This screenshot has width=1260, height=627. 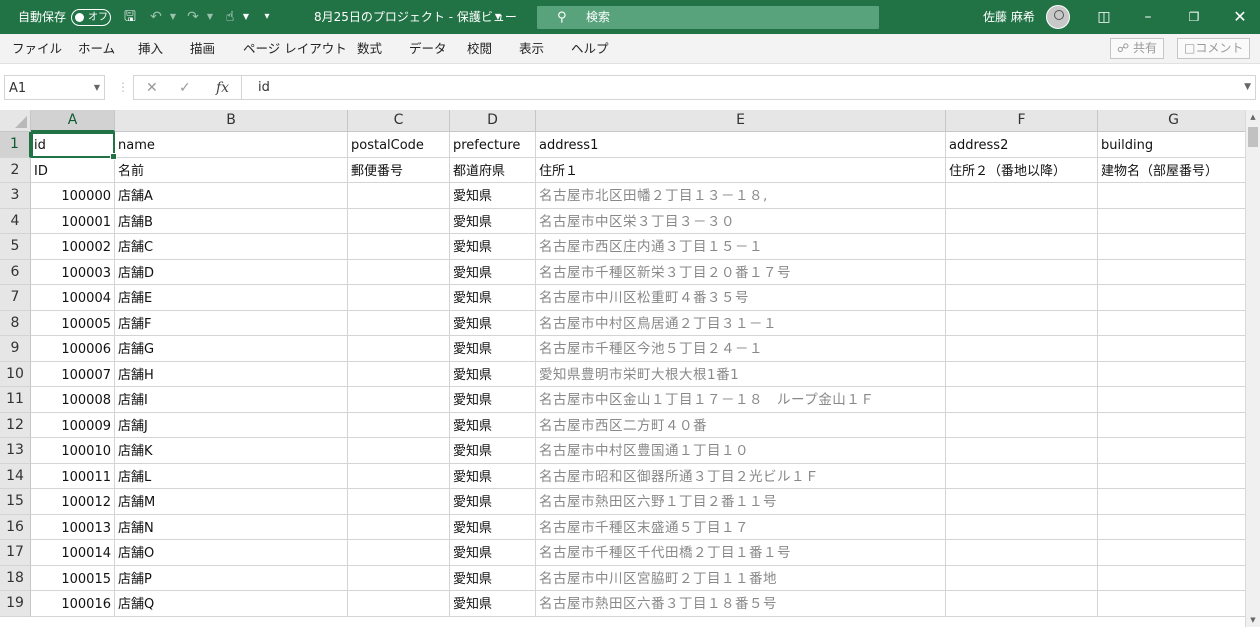 I want to click on scroll-thumb, so click(x=1253, y=137).